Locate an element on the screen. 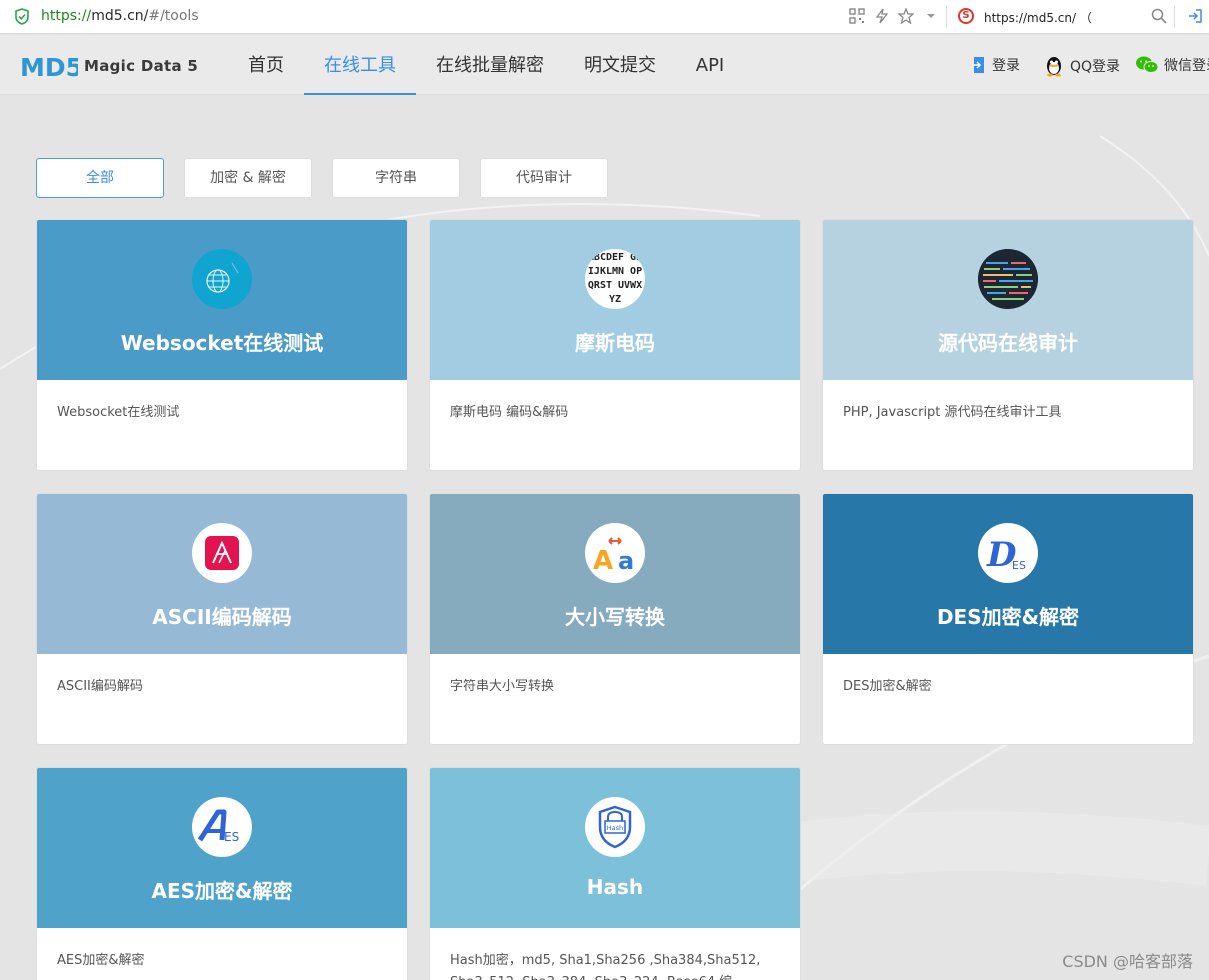 Image resolution: width=1209 pixels, height=980 pixels. hash-icon-text: Hash is located at coordinates (615, 828).